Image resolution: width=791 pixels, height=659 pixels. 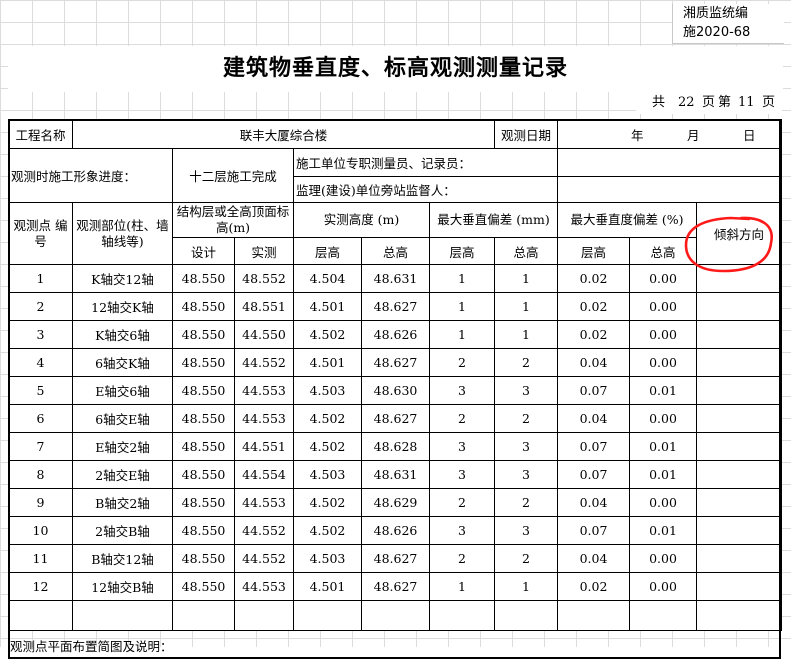 I want to click on cell-fh: 4.503, so click(x=327, y=558).